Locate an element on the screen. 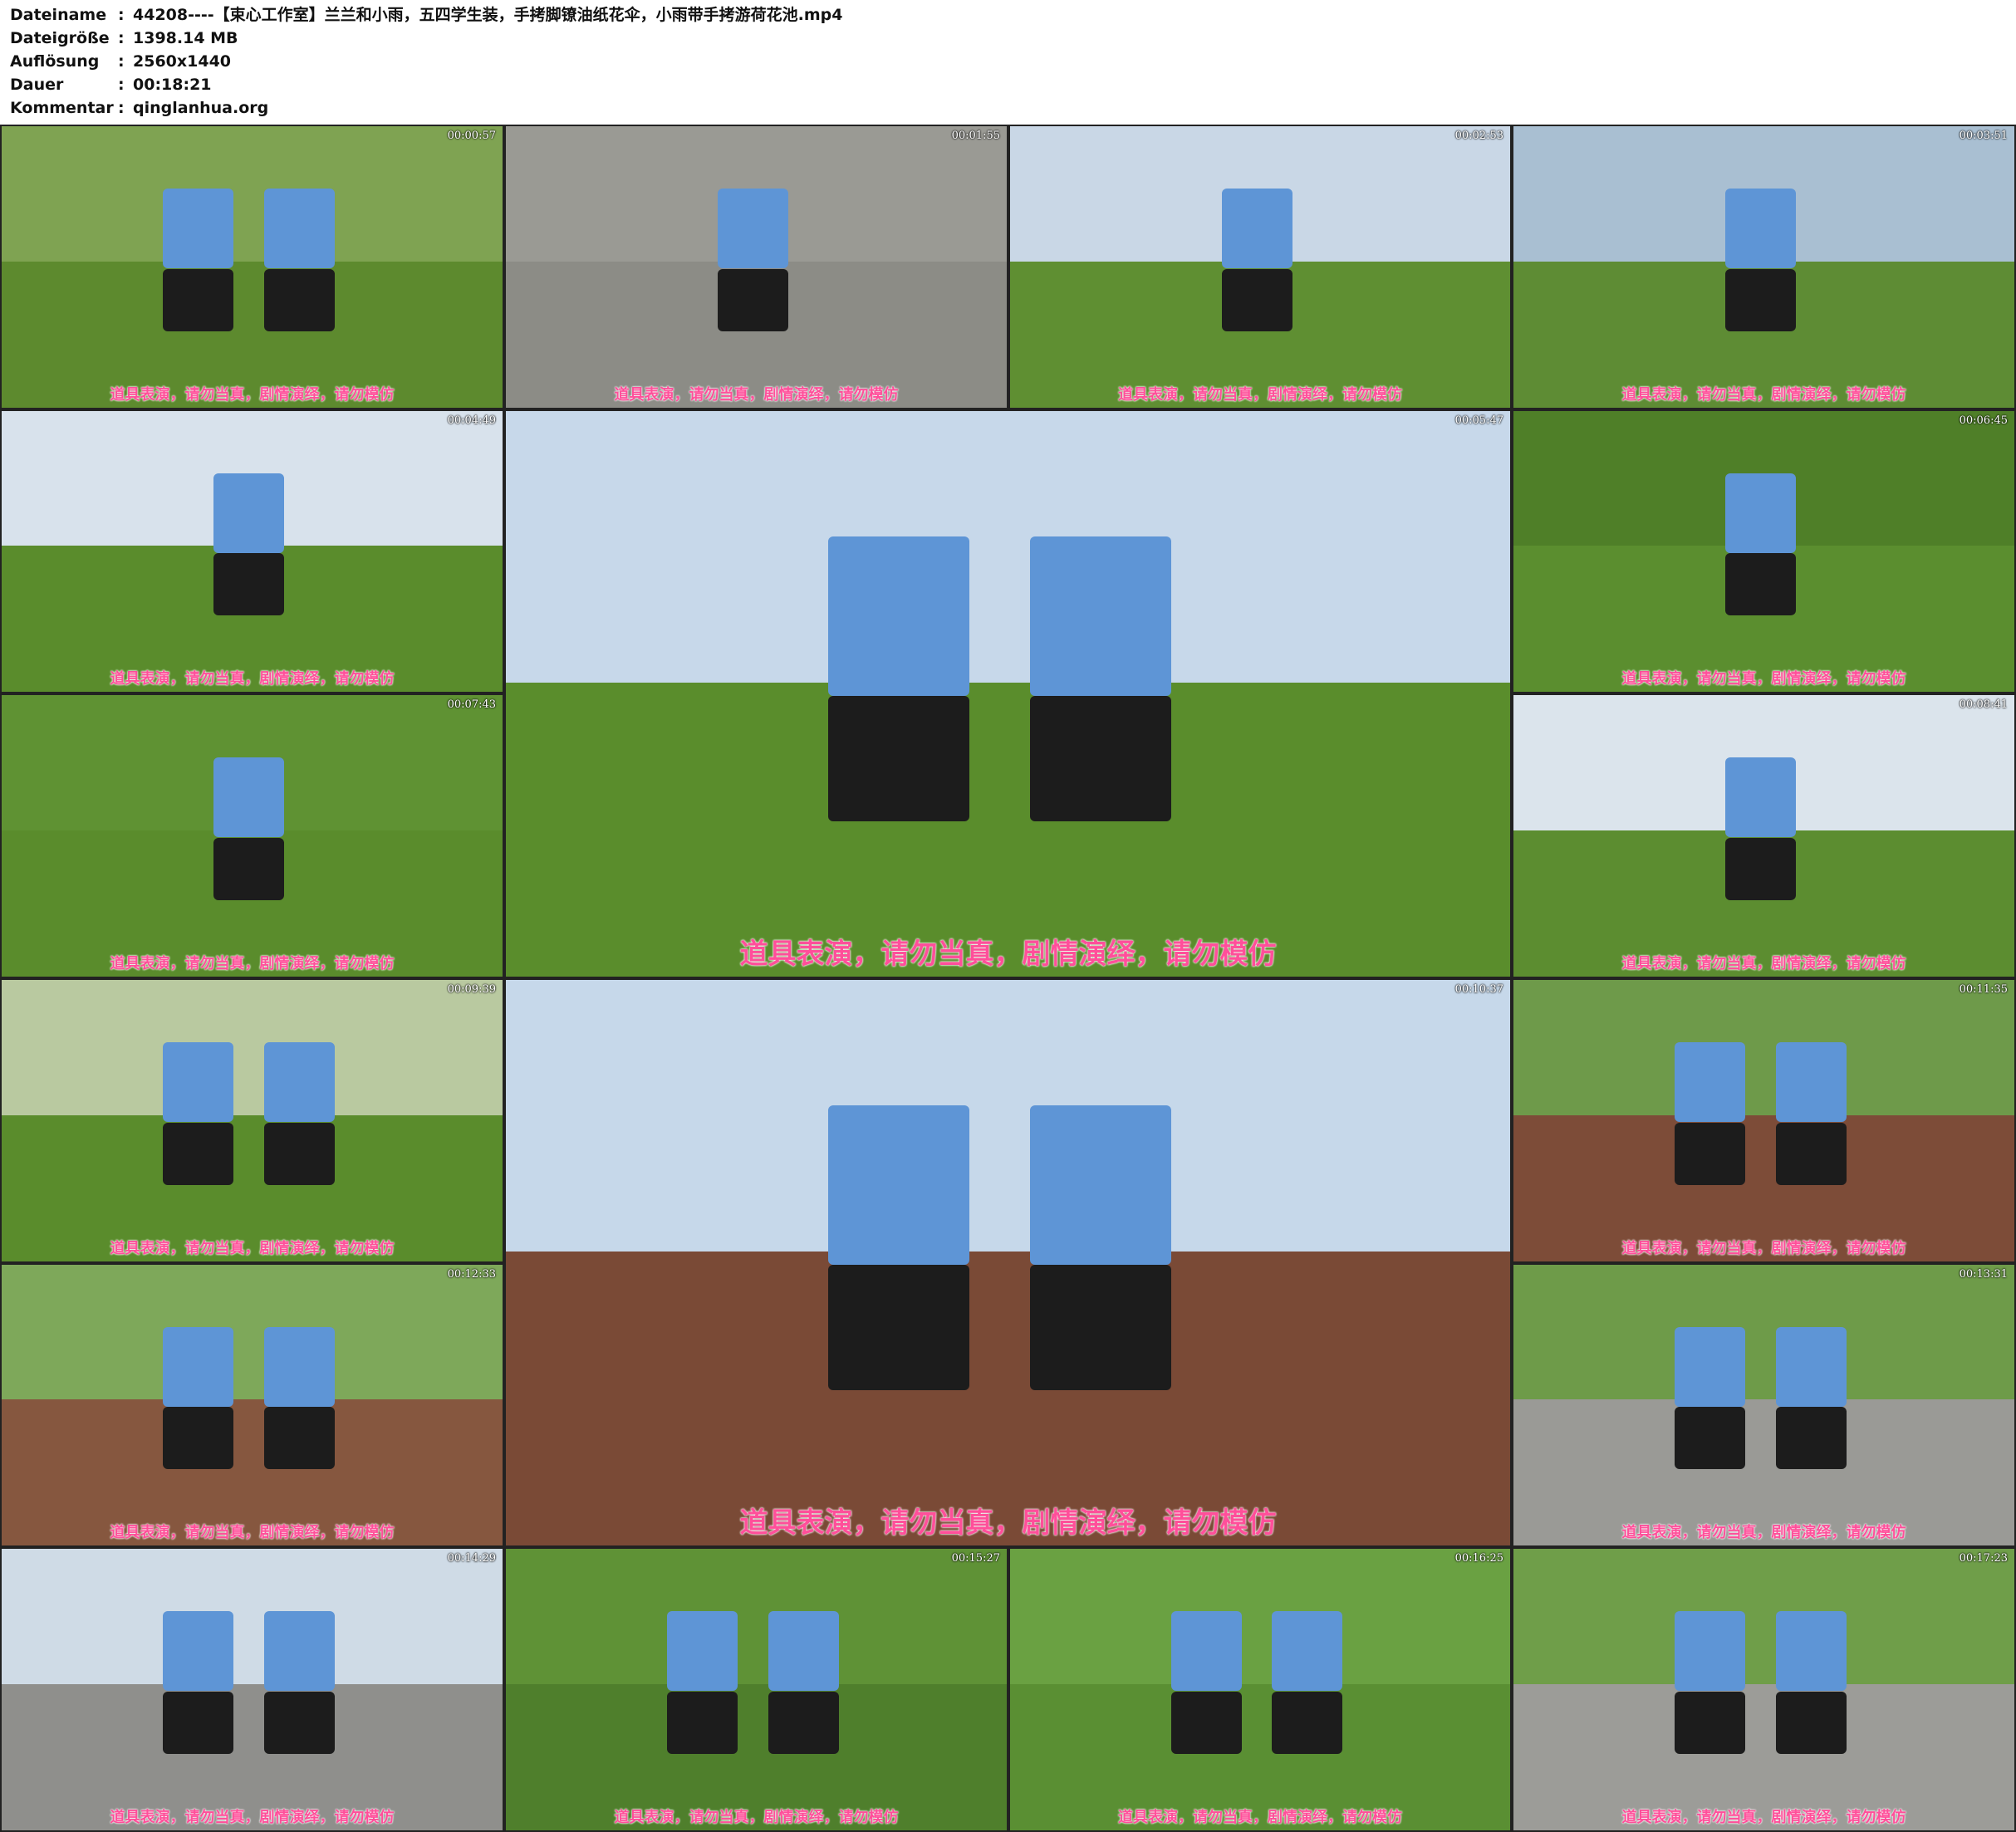 The image size is (2016, 1832). thumbnail-timestamp: 00:09:39 is located at coordinates (471, 990).